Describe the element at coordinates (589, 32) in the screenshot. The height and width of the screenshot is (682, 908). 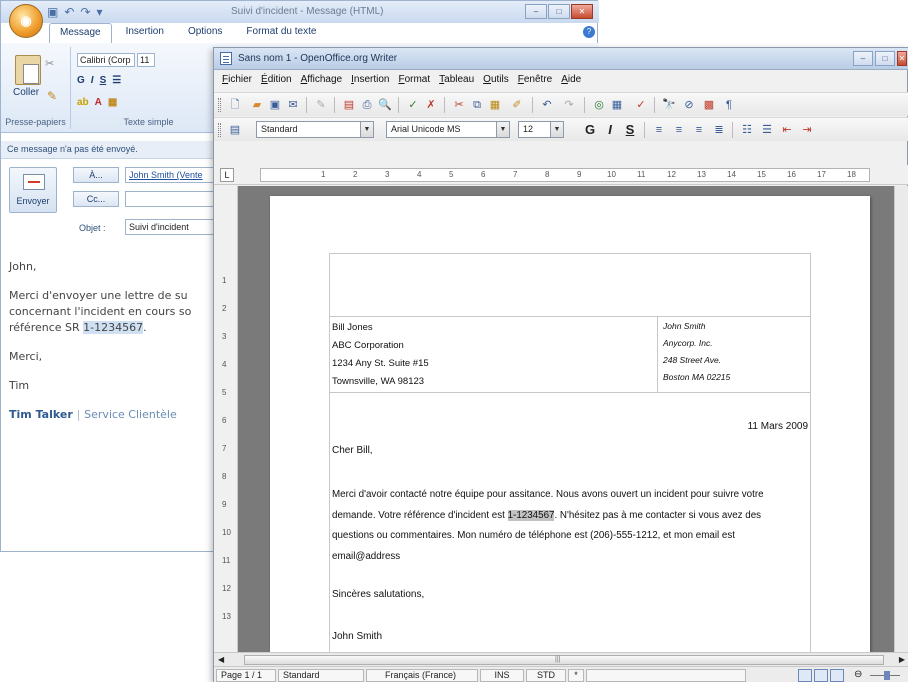
I see `help-icon: ?` at that location.